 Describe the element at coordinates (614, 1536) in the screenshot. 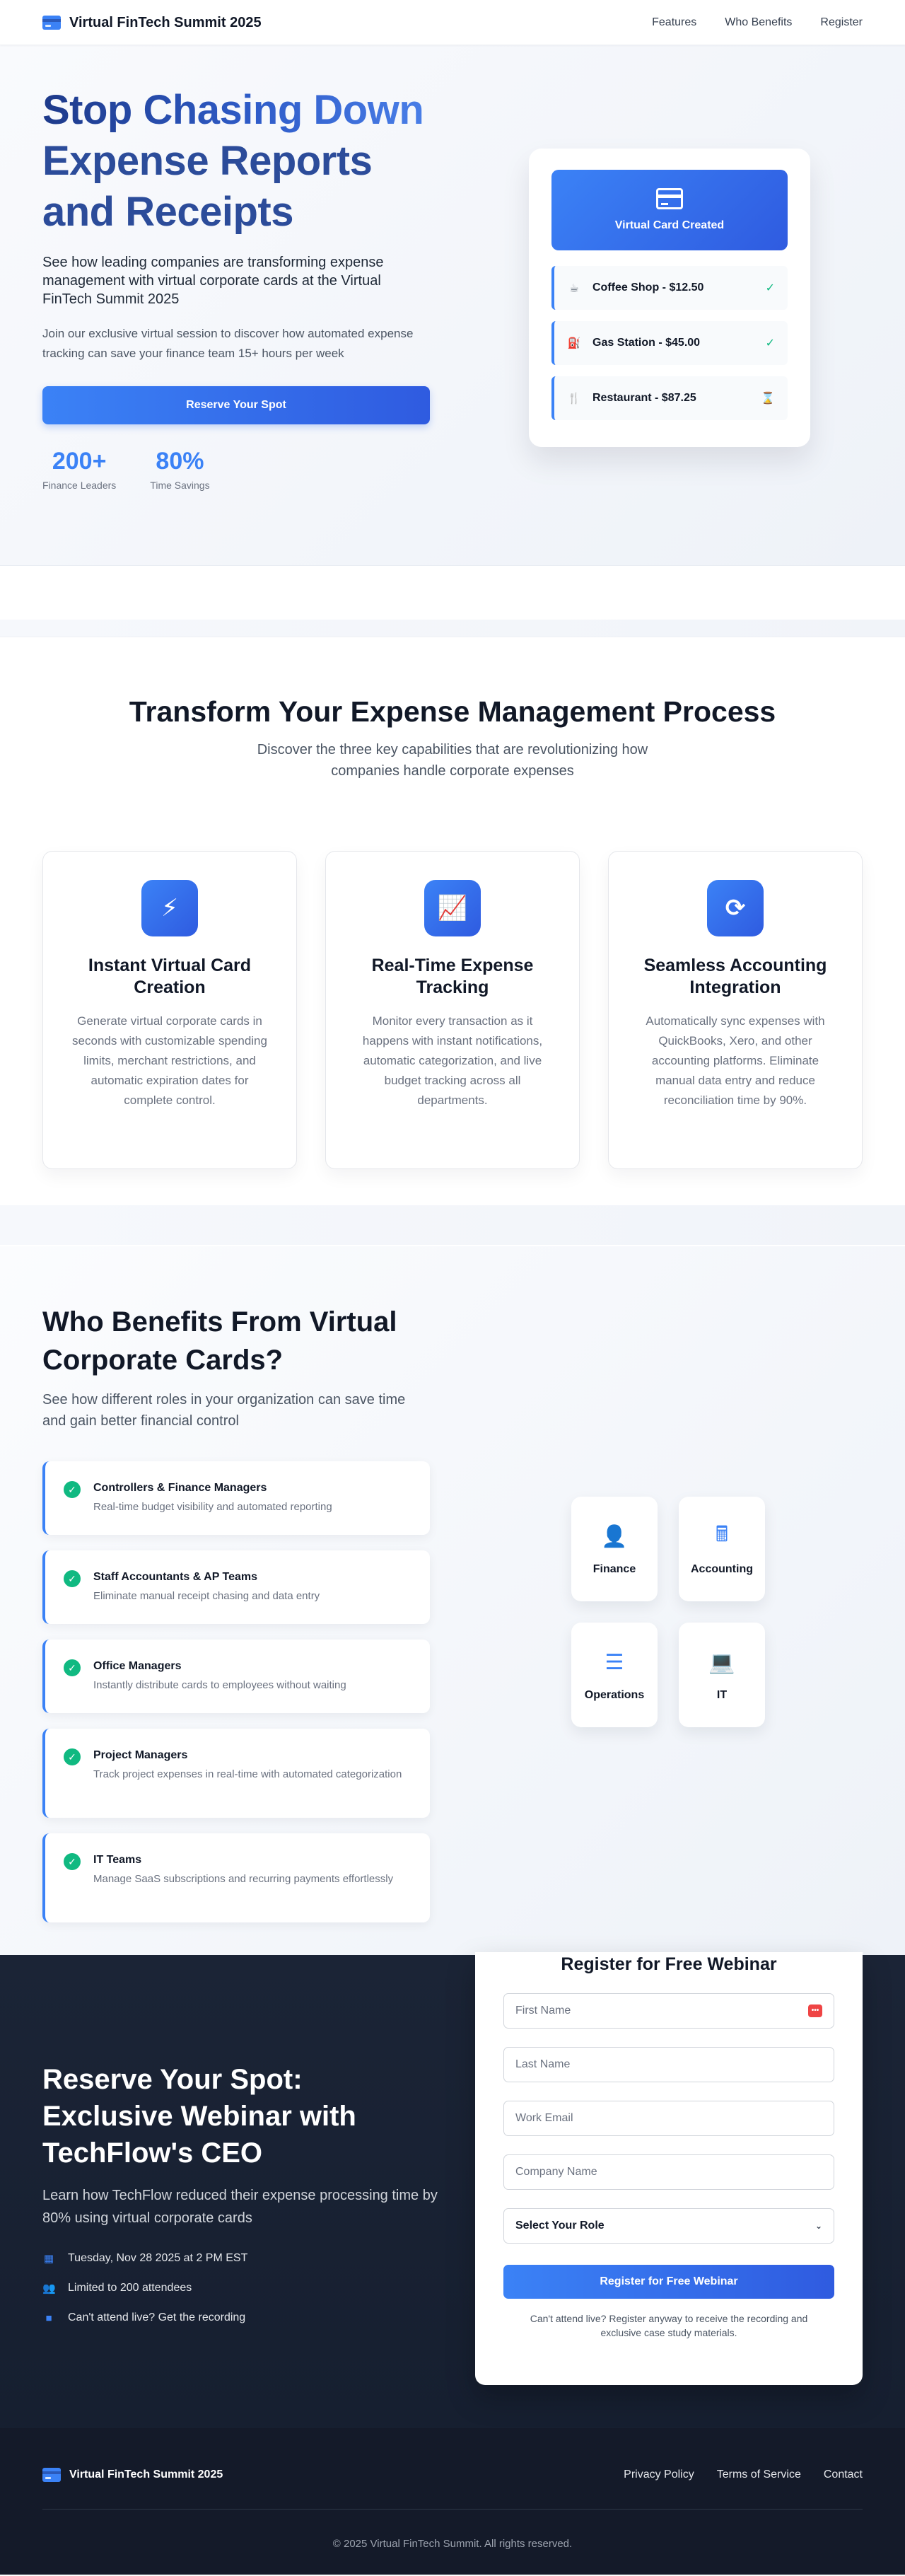

I see `user-tie-icon: 👤` at that location.